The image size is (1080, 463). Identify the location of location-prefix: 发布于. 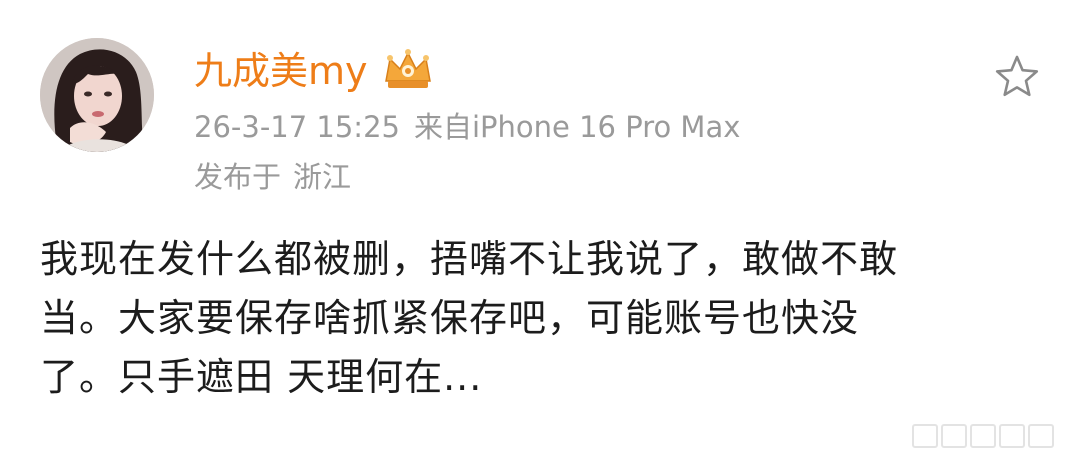
(238, 177).